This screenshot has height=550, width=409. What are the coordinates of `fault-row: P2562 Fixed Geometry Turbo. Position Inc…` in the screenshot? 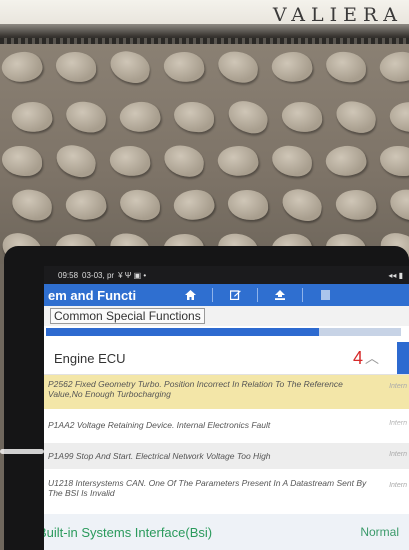 It's located at (226, 392).